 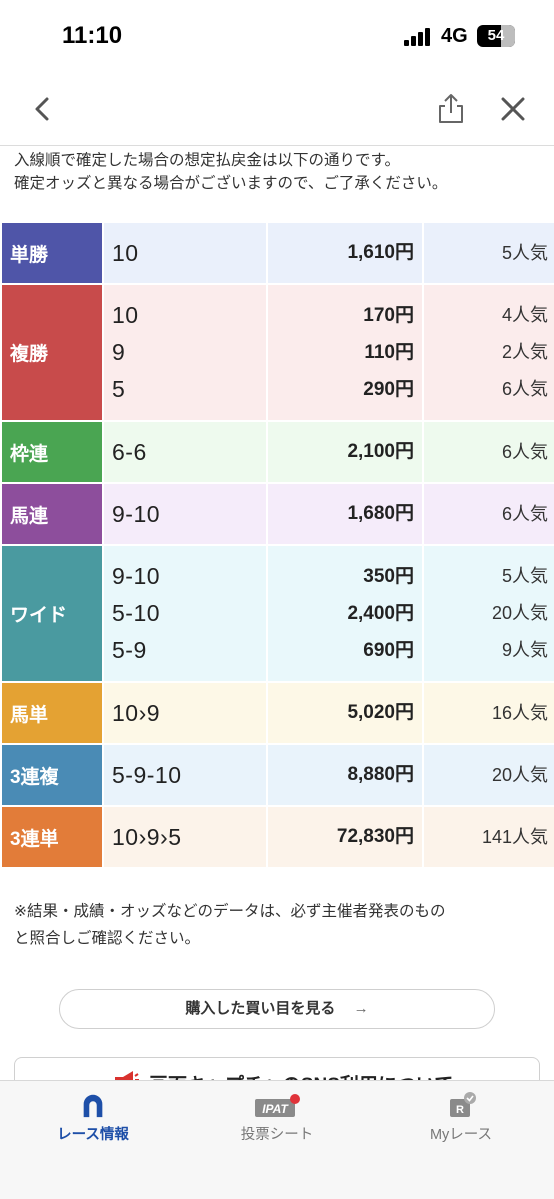 What do you see at coordinates (147, 775) in the screenshot?
I see `horse-numbers: 5-9-10` at bounding box center [147, 775].